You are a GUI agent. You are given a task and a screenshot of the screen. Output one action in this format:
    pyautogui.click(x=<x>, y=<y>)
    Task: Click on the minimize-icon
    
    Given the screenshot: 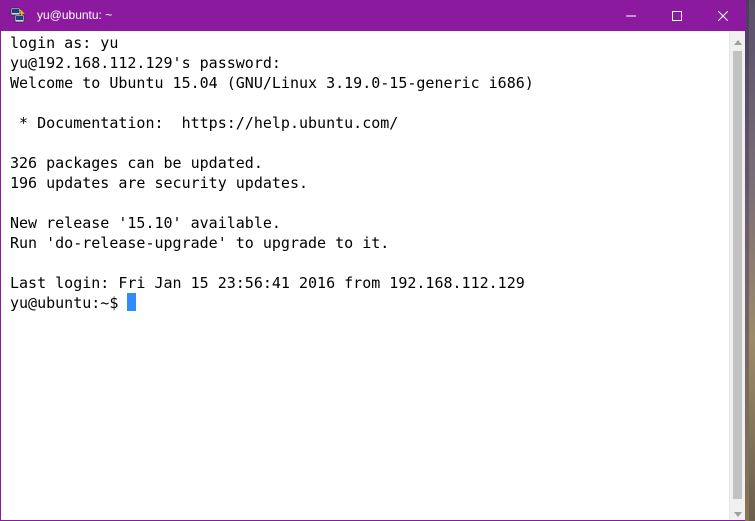 What is the action you would take?
    pyautogui.click(x=631, y=15)
    